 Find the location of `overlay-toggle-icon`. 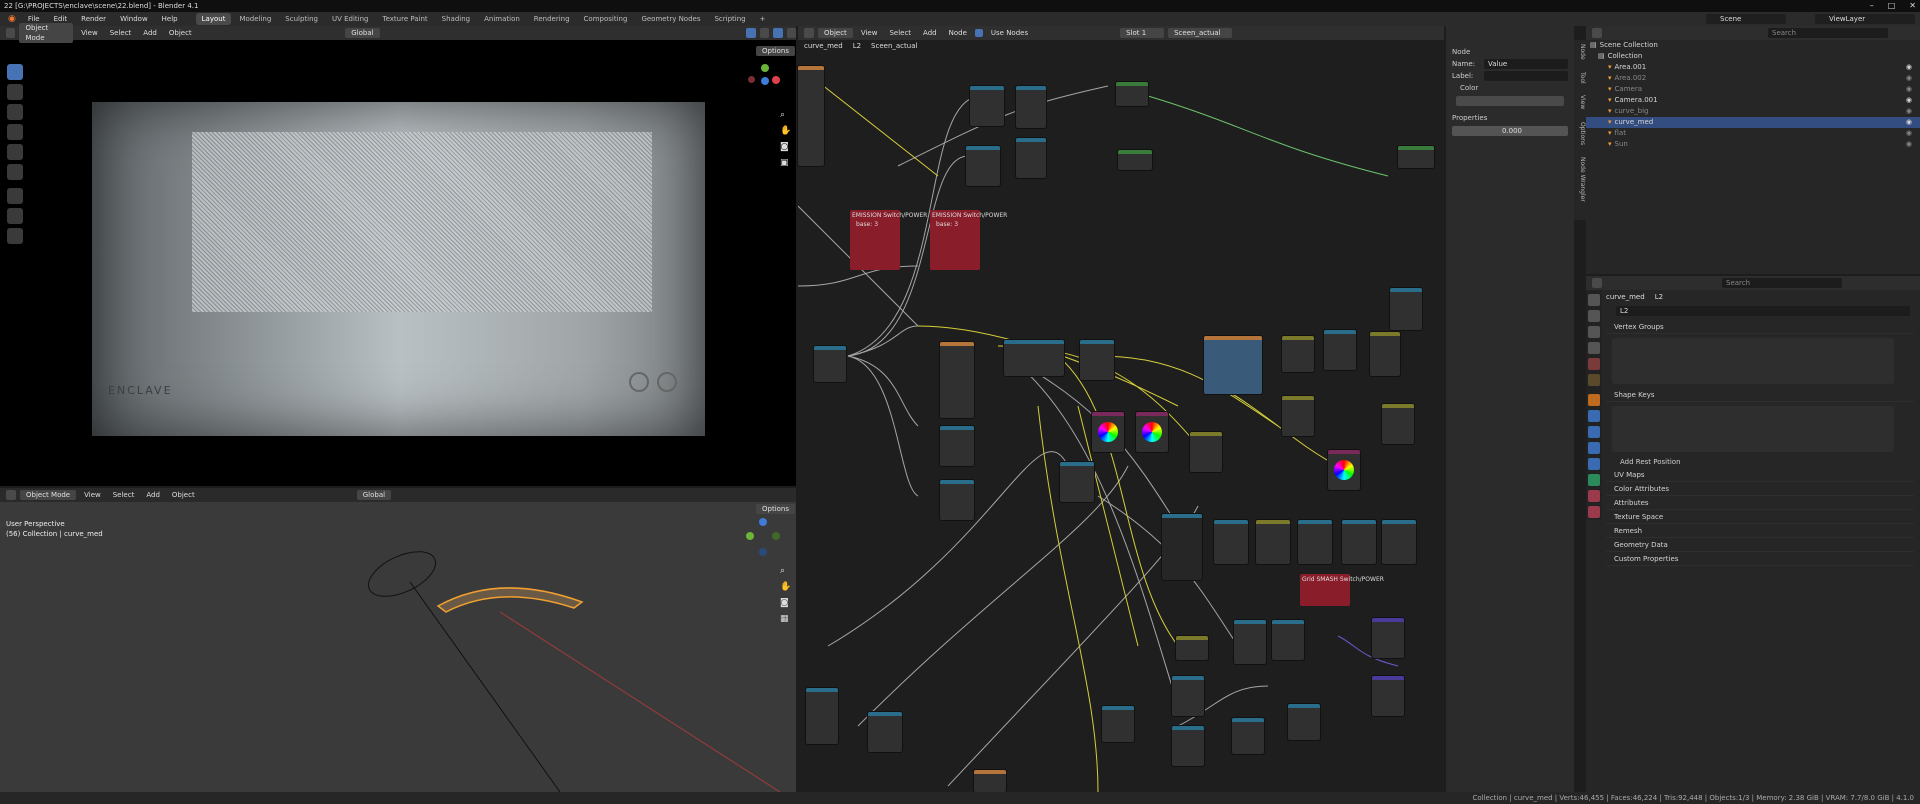

overlay-toggle-icon is located at coordinates (751, 33).